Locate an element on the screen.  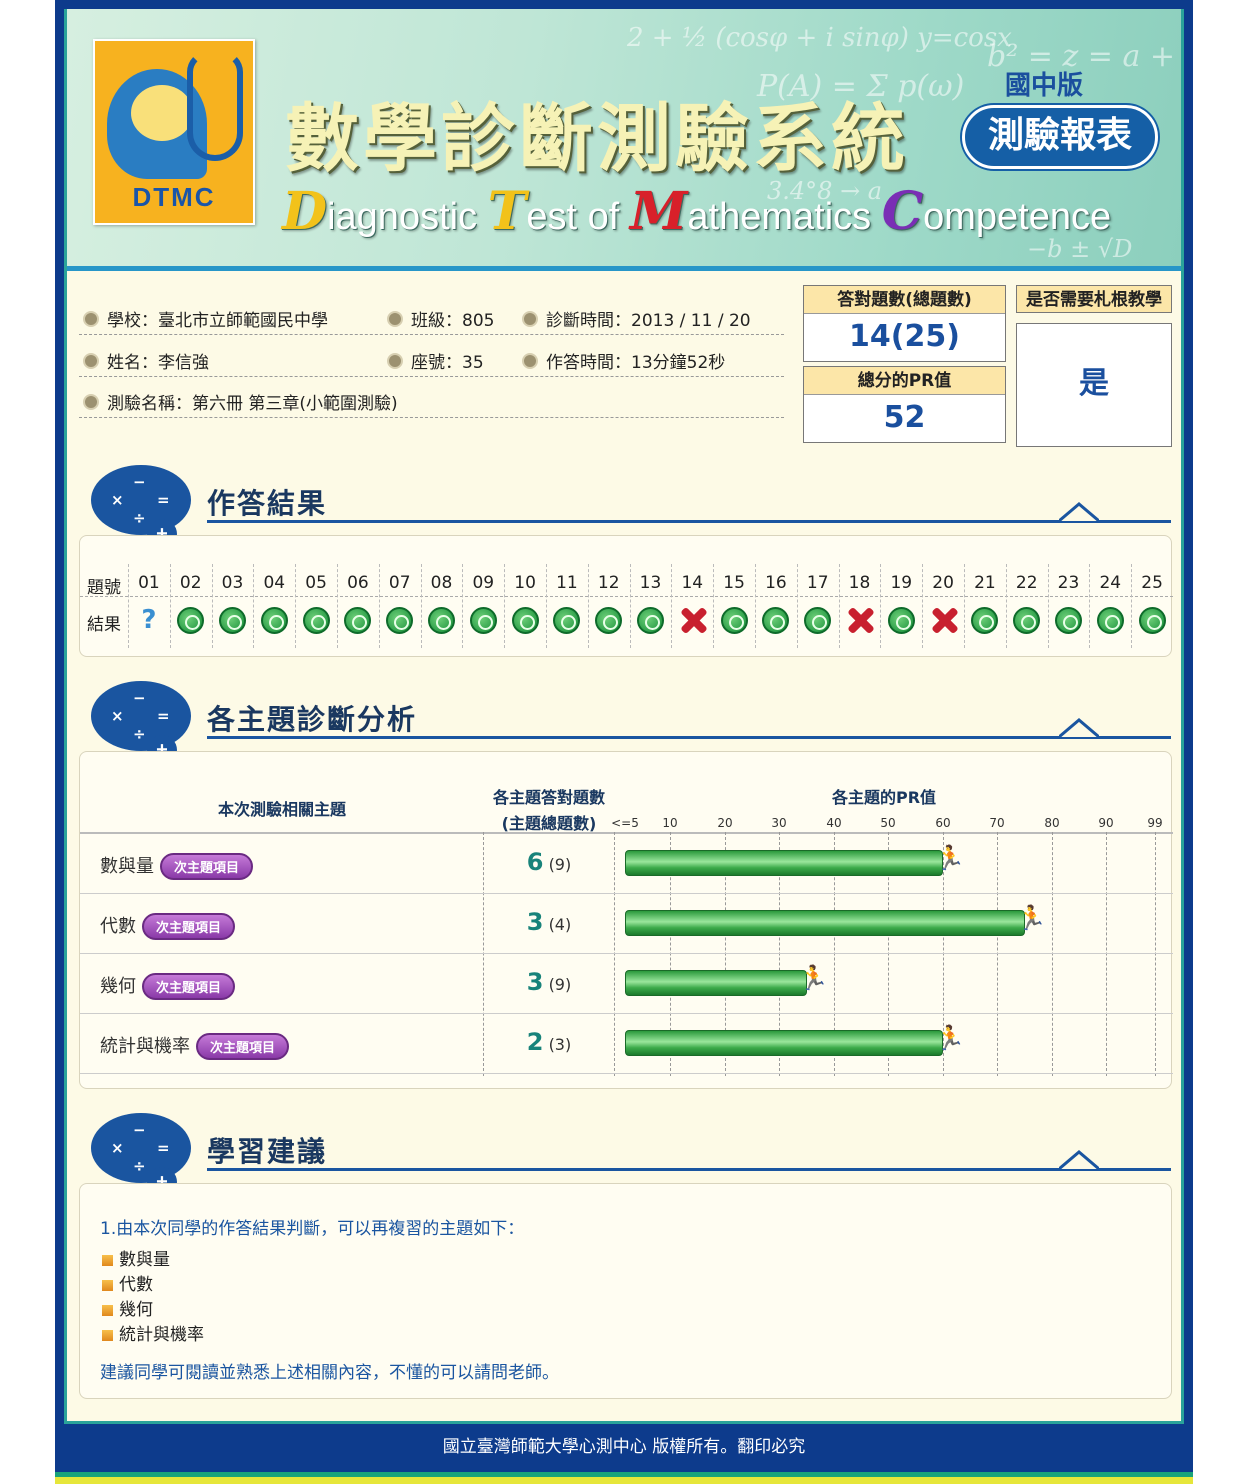
subtitle-word: ompetence is located at coordinates (1017, 217).